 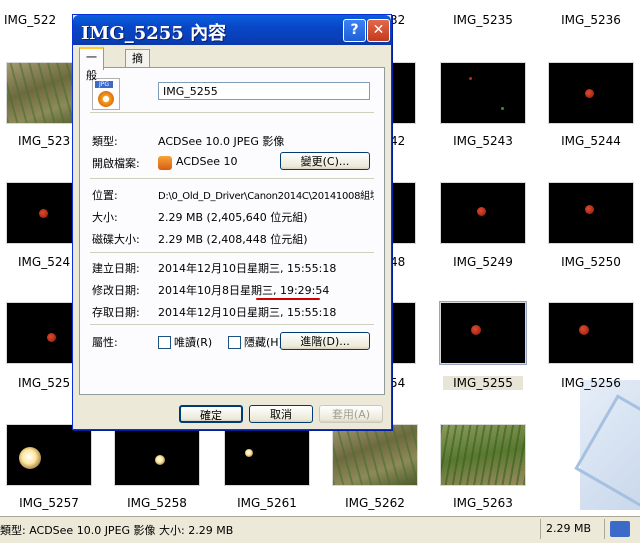 I want to click on created-label: 建立日期:, so click(x=116, y=268).